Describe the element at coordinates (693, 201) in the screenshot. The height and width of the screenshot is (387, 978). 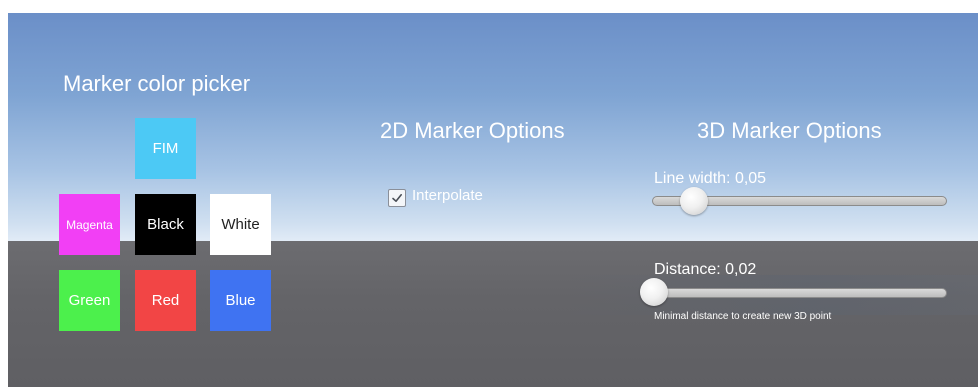
I see `line-width-slider-handle` at that location.